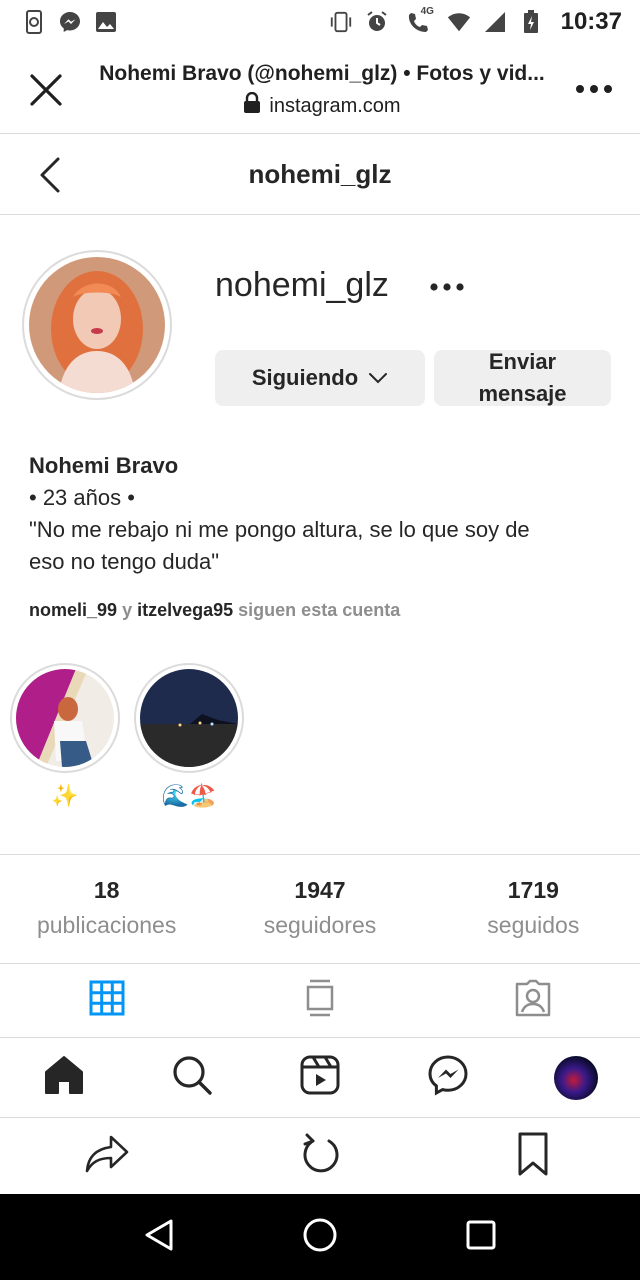 The width and height of the screenshot is (640, 1280). I want to click on nav-profile, so click(576, 1077).